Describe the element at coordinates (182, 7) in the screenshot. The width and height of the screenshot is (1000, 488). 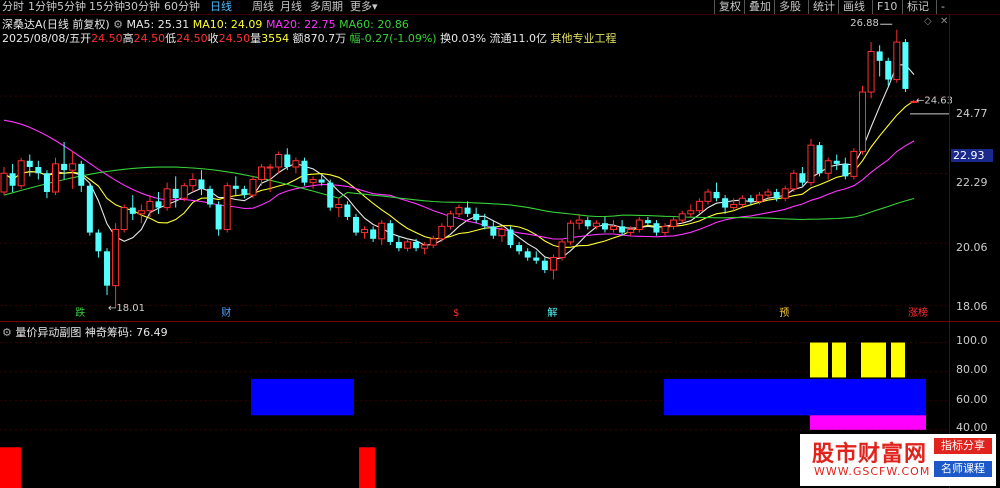
I see `period-tab-5: 60分钟` at that location.